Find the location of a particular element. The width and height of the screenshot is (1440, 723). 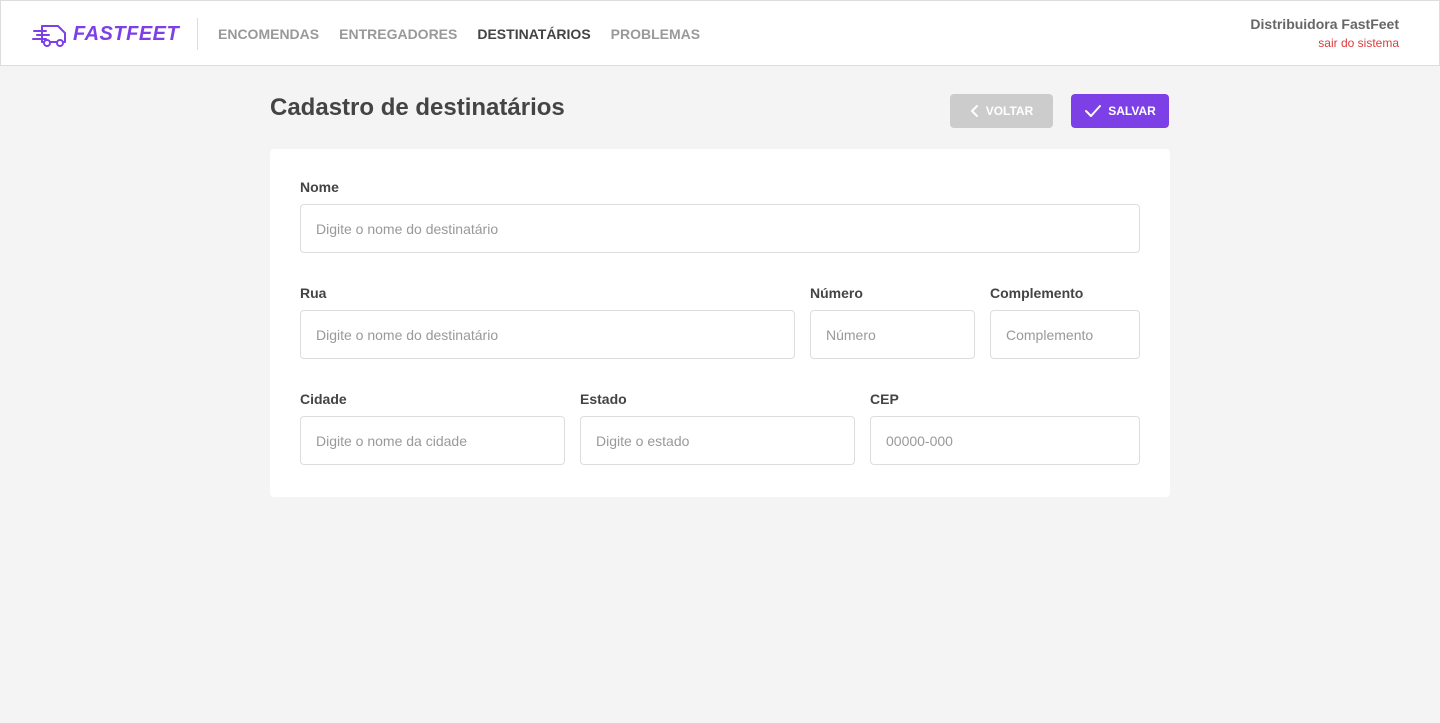

save-button: SALVAR is located at coordinates (1120, 111).